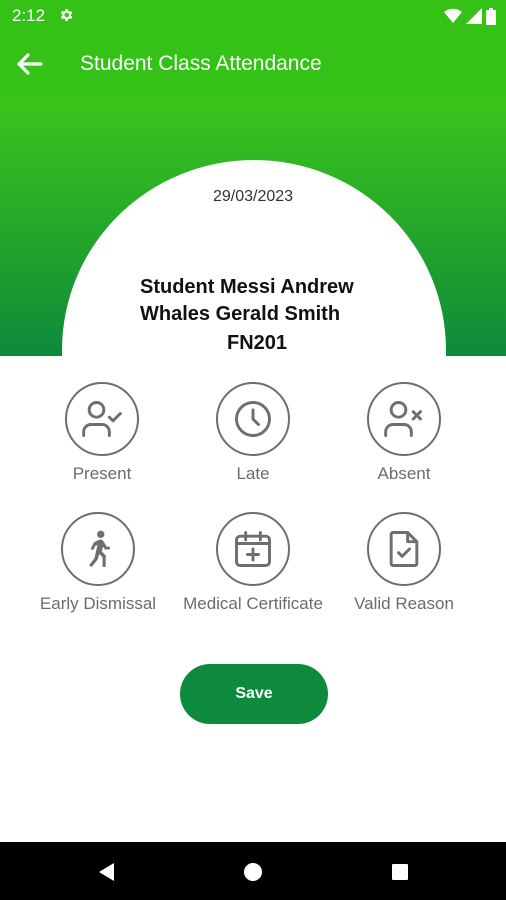 The height and width of the screenshot is (900, 506). I want to click on present-option: Present, so click(102, 433).